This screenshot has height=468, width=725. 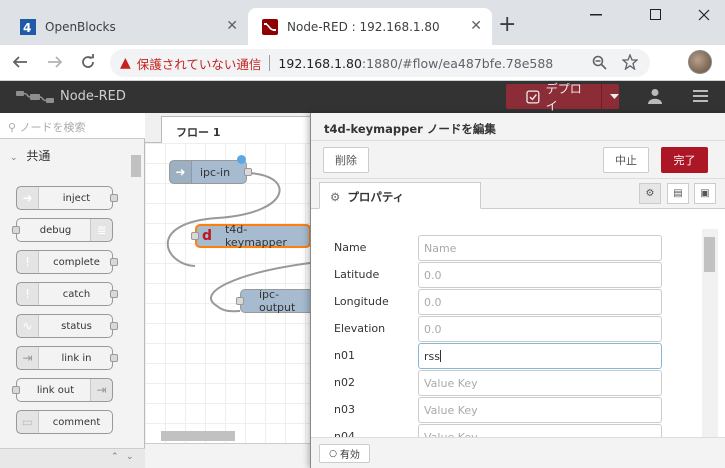 I want to click on new-tab-button: +, so click(x=507, y=24).